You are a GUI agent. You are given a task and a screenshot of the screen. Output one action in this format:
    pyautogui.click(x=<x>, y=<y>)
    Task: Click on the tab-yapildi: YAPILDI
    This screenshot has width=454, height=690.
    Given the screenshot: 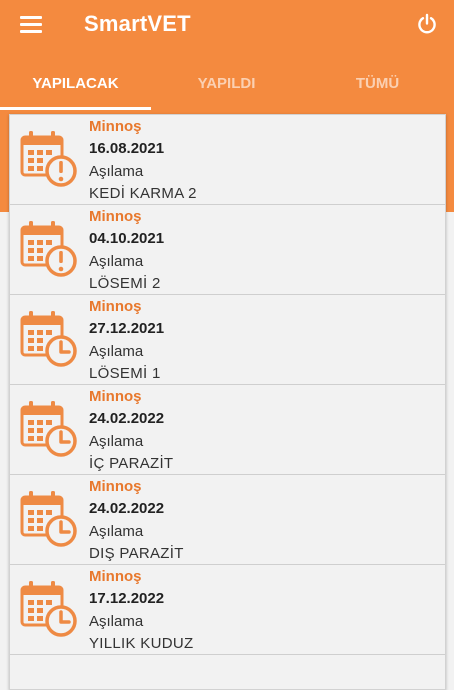 What is the action you would take?
    pyautogui.click(x=226, y=85)
    